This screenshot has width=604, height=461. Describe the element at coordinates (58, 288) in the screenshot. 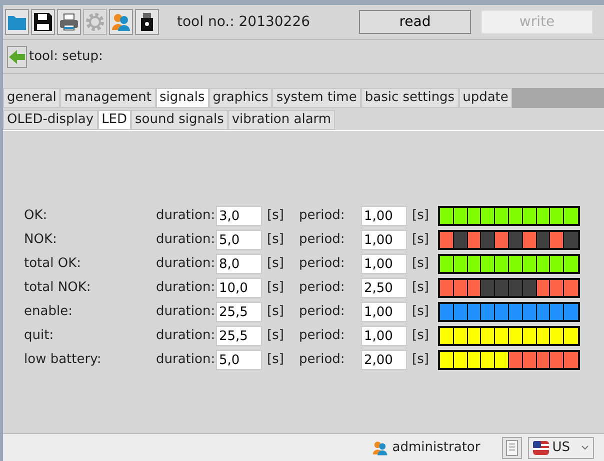

I see `signal-label: total NOK:` at that location.